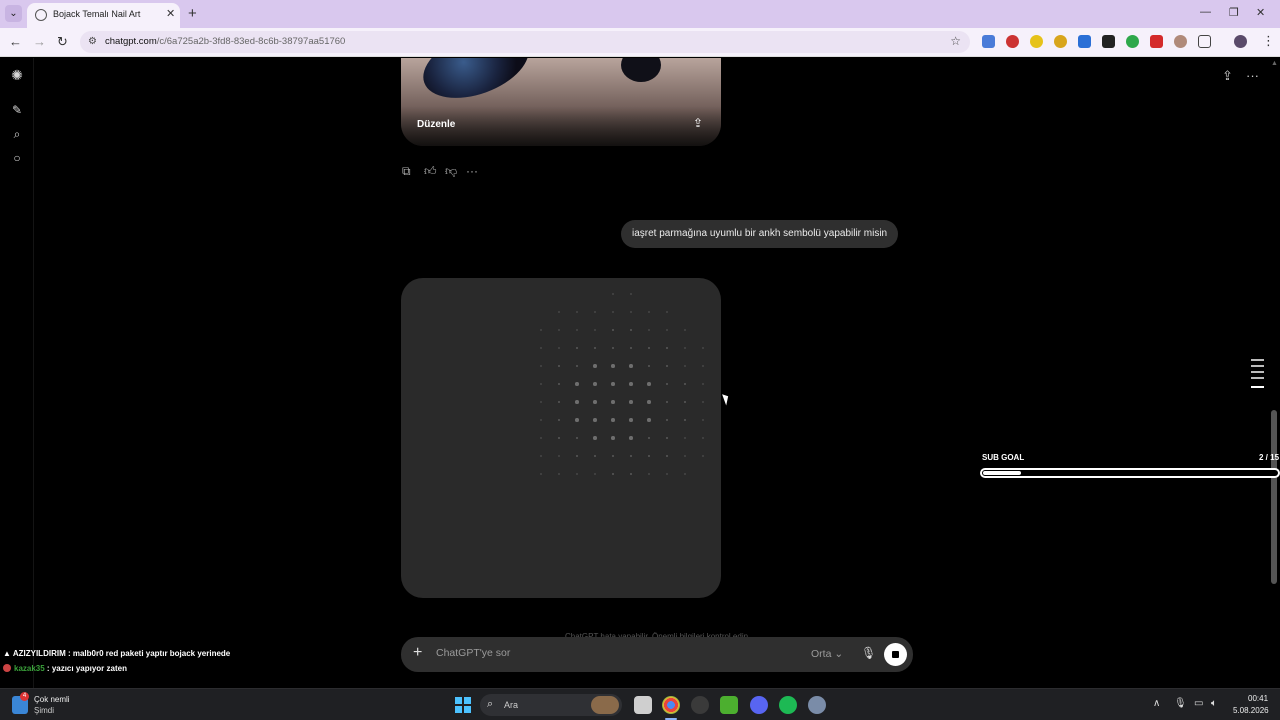 This screenshot has height=720, width=1280. What do you see at coordinates (406, 171) in the screenshot?
I see `copy-icon: ⧉` at bounding box center [406, 171].